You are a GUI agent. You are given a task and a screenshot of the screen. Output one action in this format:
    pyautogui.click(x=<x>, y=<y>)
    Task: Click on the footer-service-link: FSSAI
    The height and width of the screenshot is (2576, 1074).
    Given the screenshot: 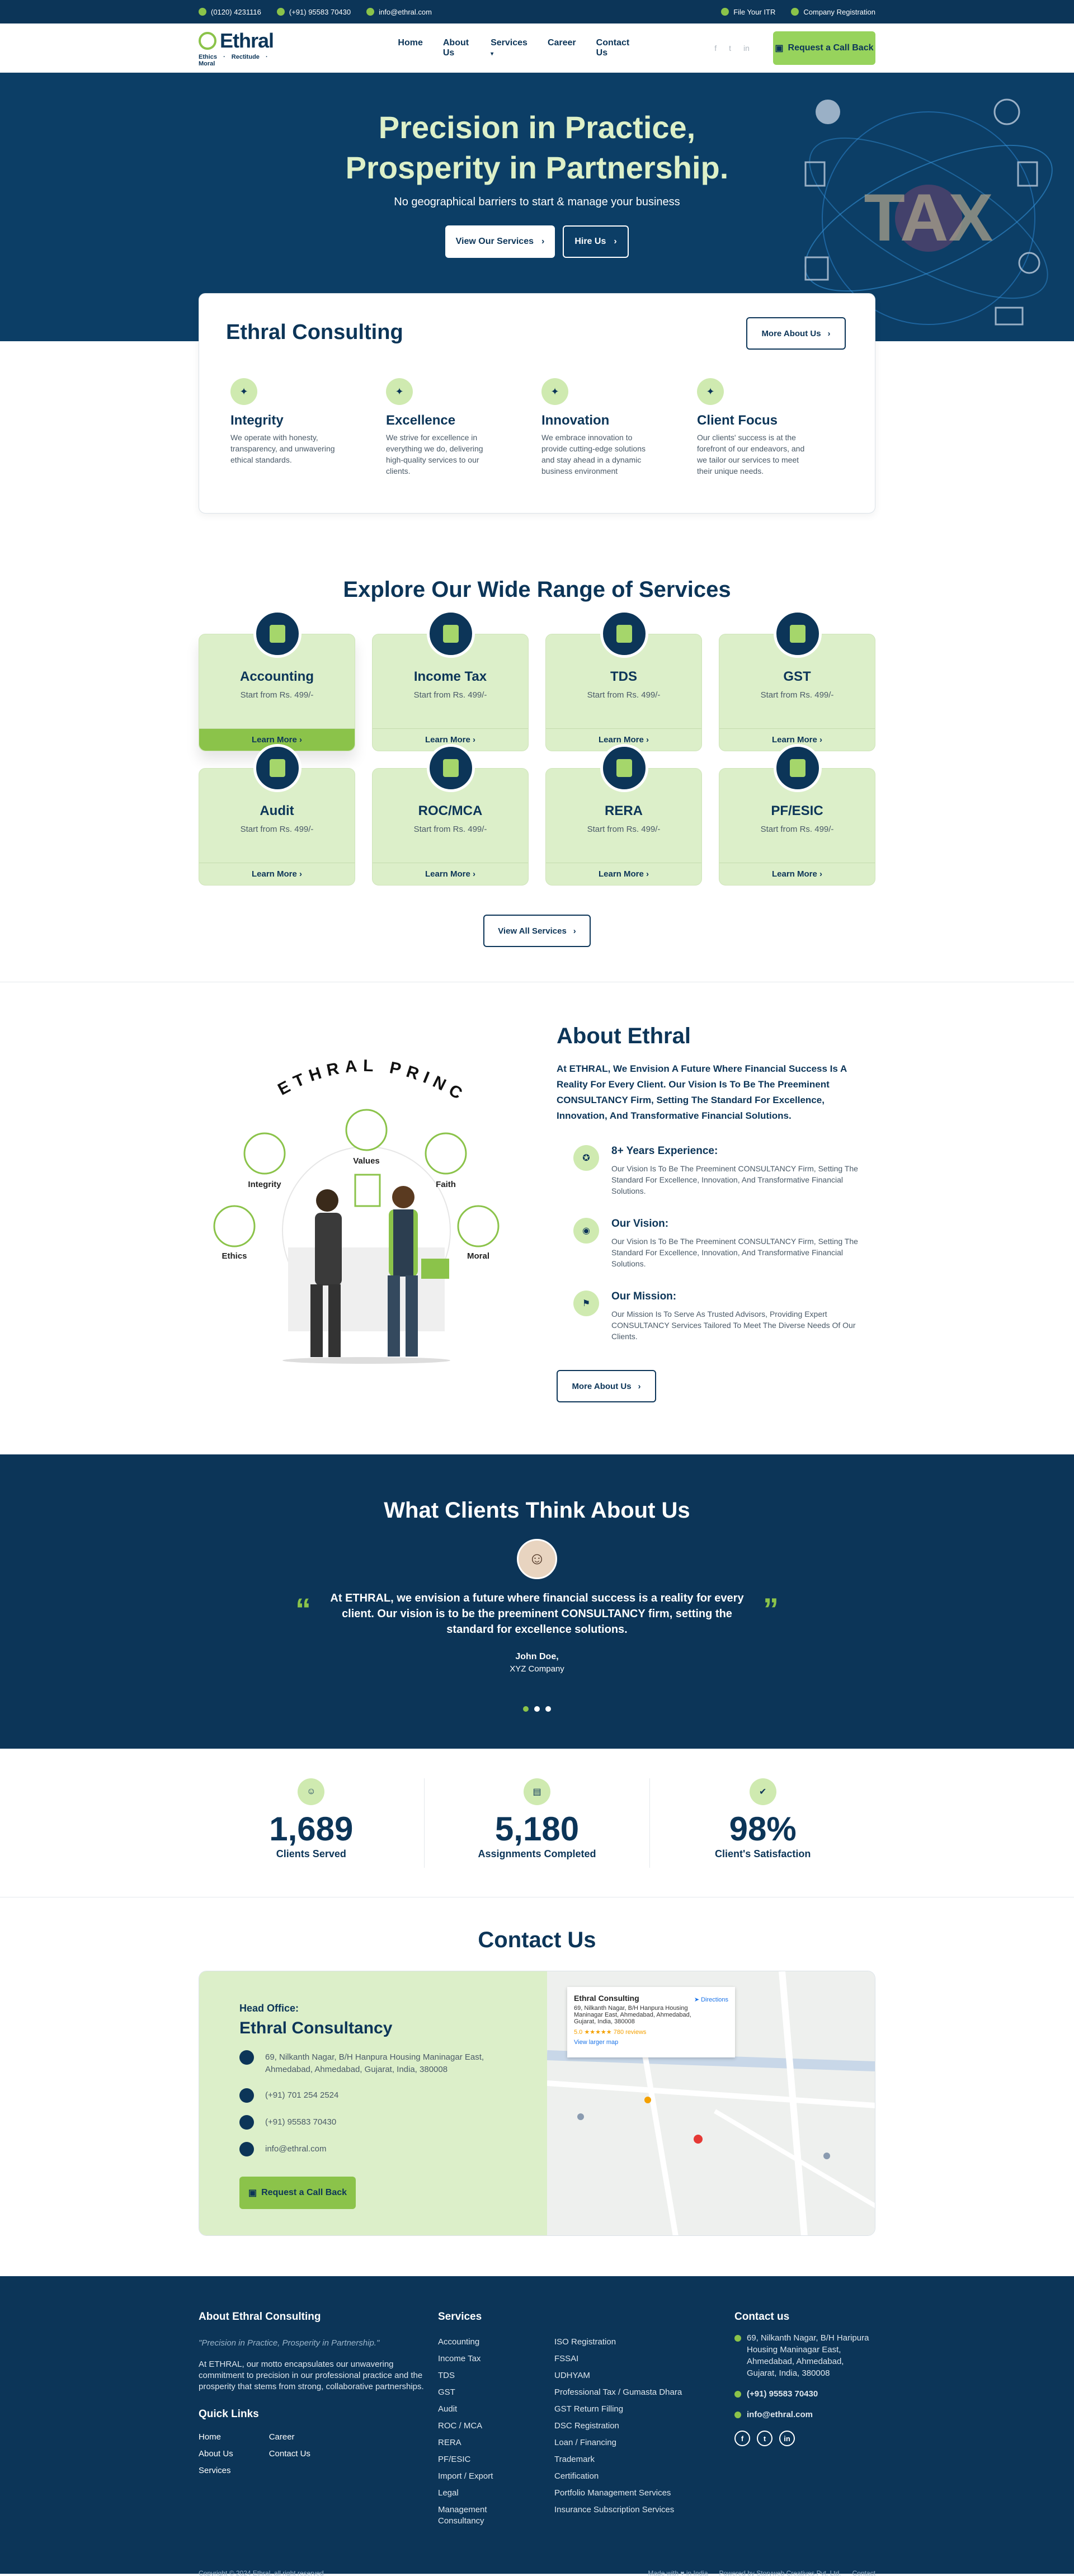 What is the action you would take?
    pyautogui.click(x=618, y=2359)
    